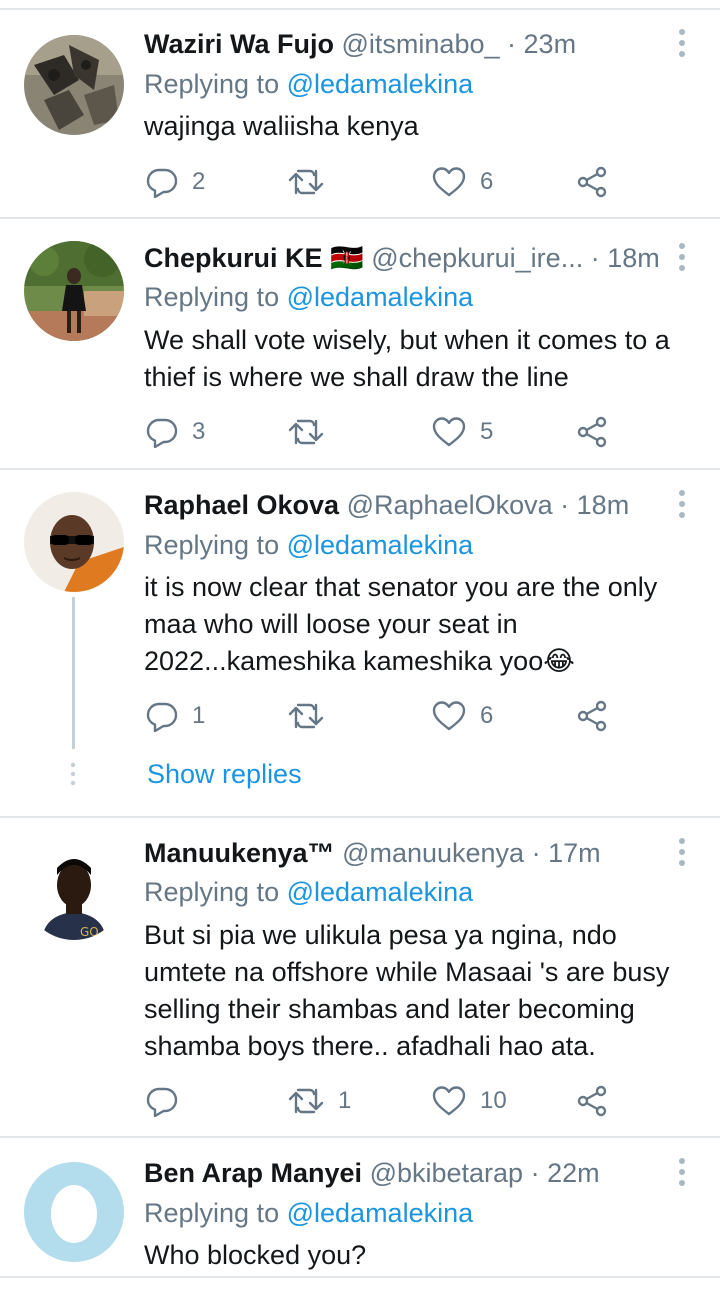 The image size is (720, 1301). What do you see at coordinates (241, 505) in the screenshot?
I see `display-name: Raphael Okova` at bounding box center [241, 505].